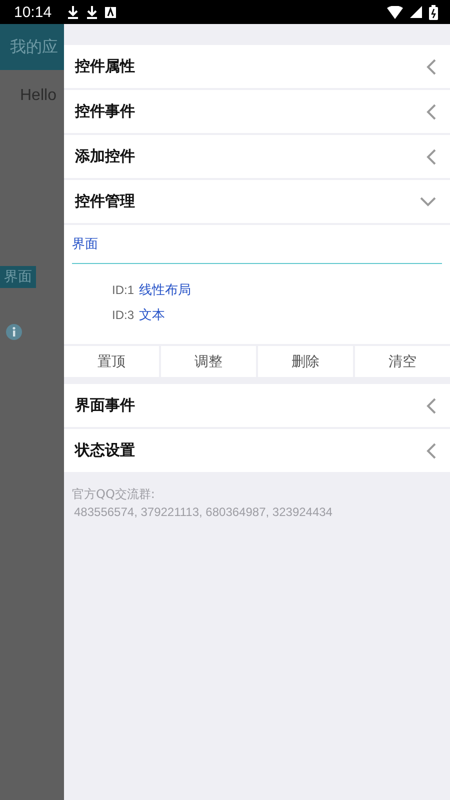 The width and height of the screenshot is (450, 800). Describe the element at coordinates (257, 111) in the screenshot. I see `section-header: 控件事件` at that location.